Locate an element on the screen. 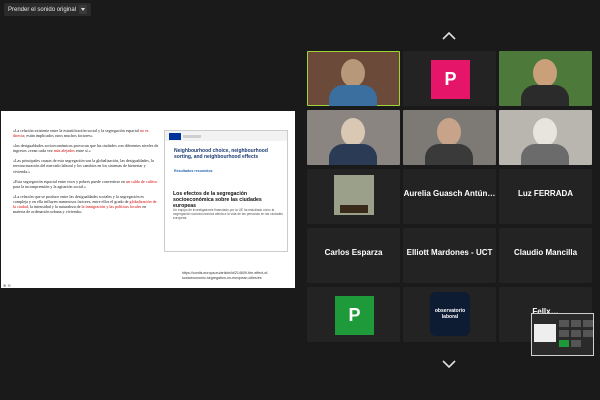 The height and width of the screenshot is (400, 600). participant-tile: Carlos Esparza is located at coordinates (353, 255).